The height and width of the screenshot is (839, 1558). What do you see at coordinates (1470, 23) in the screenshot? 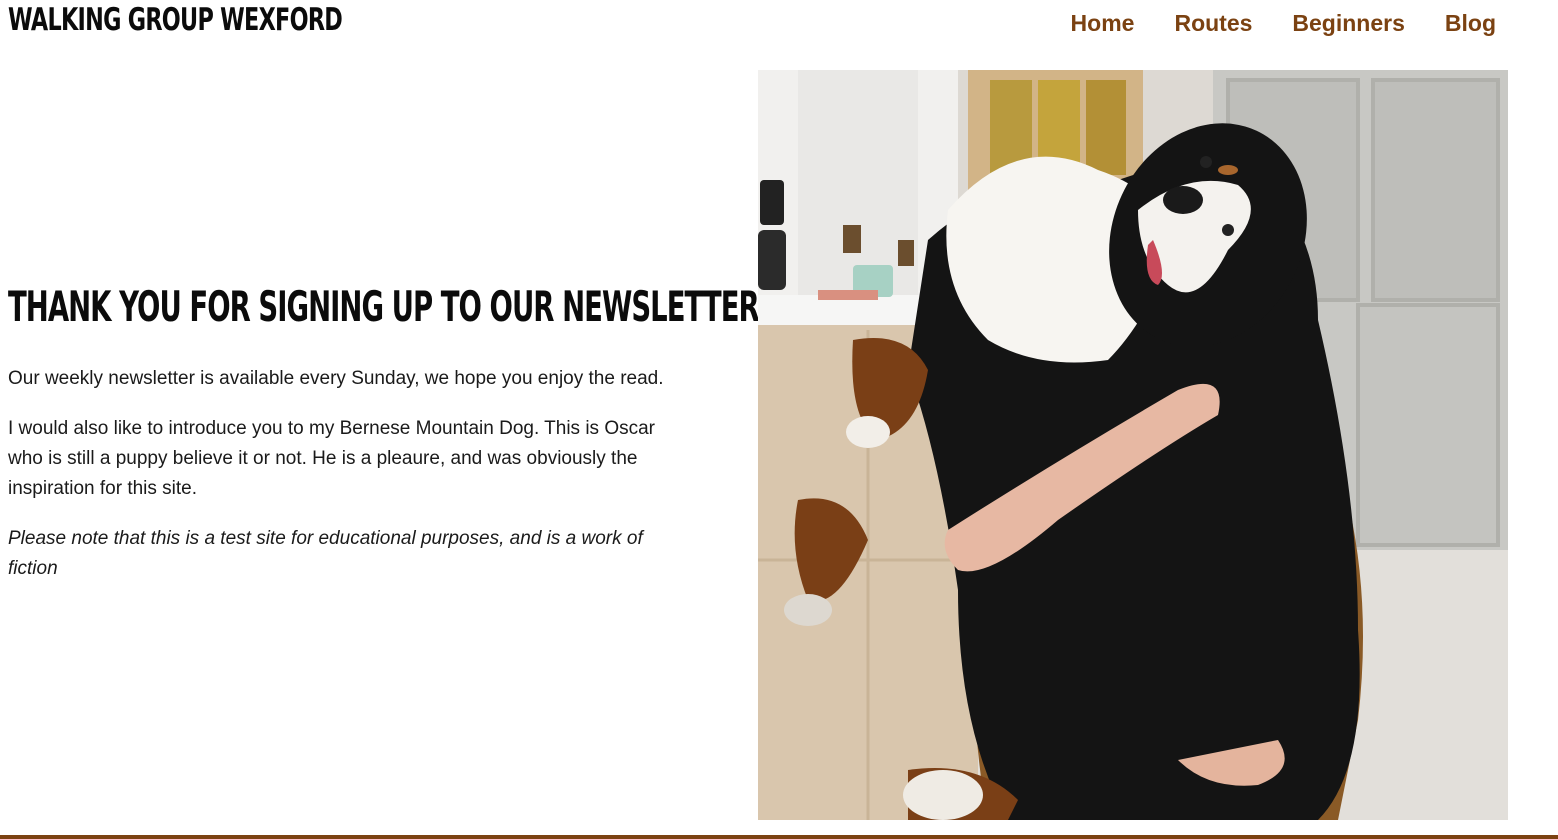
I see `nav-link-blog: Blog` at bounding box center [1470, 23].